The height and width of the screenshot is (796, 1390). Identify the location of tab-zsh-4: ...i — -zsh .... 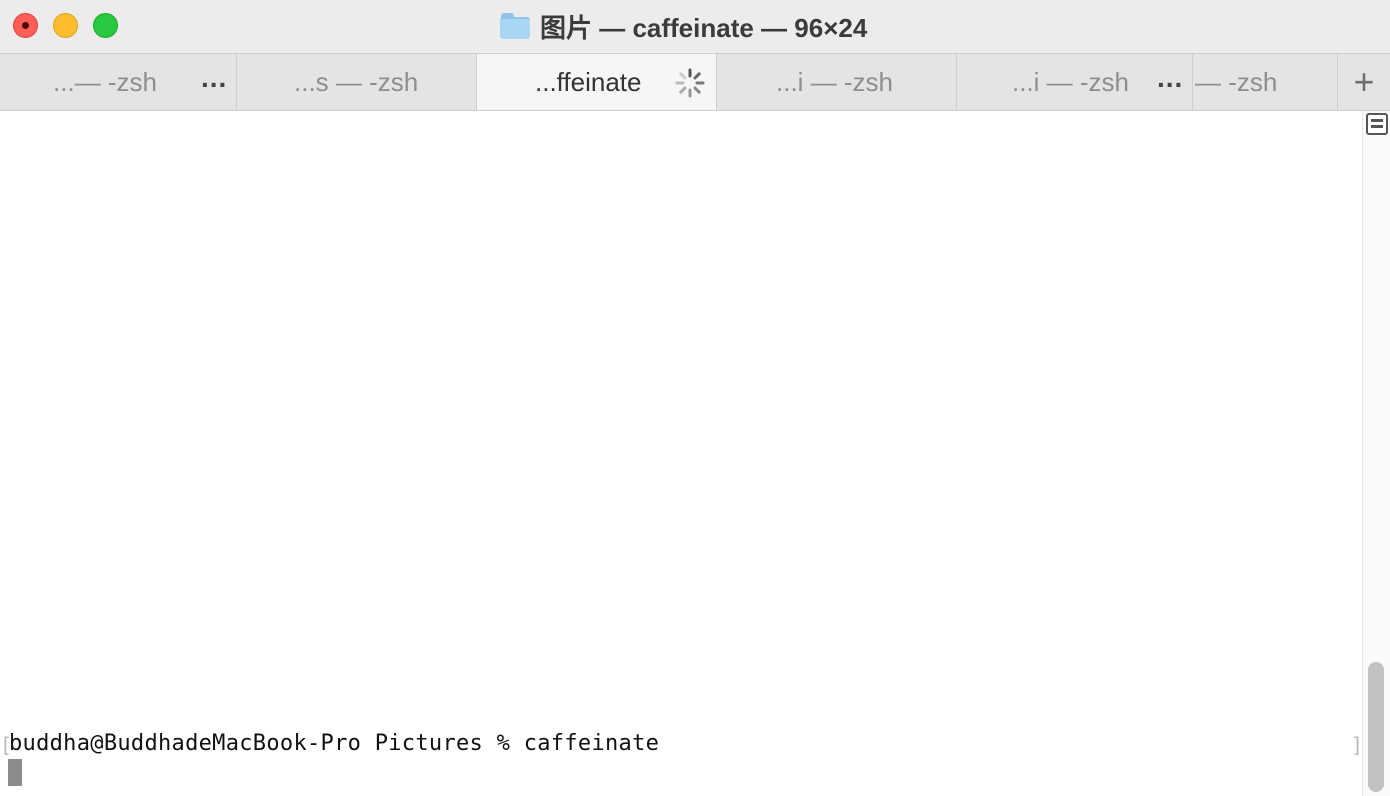
(1075, 82).